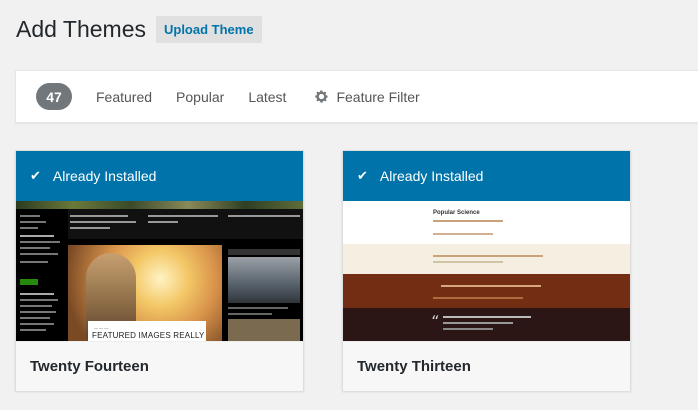 This screenshot has width=698, height=410. I want to click on tab-popular: Popular, so click(200, 97).